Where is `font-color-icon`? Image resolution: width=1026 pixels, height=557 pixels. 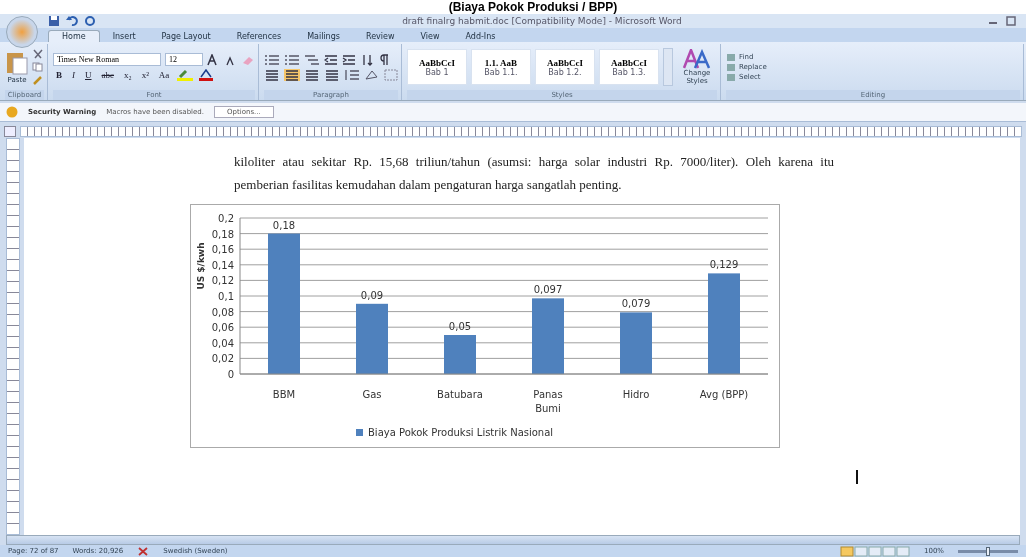 font-color-icon is located at coordinates (206, 75).